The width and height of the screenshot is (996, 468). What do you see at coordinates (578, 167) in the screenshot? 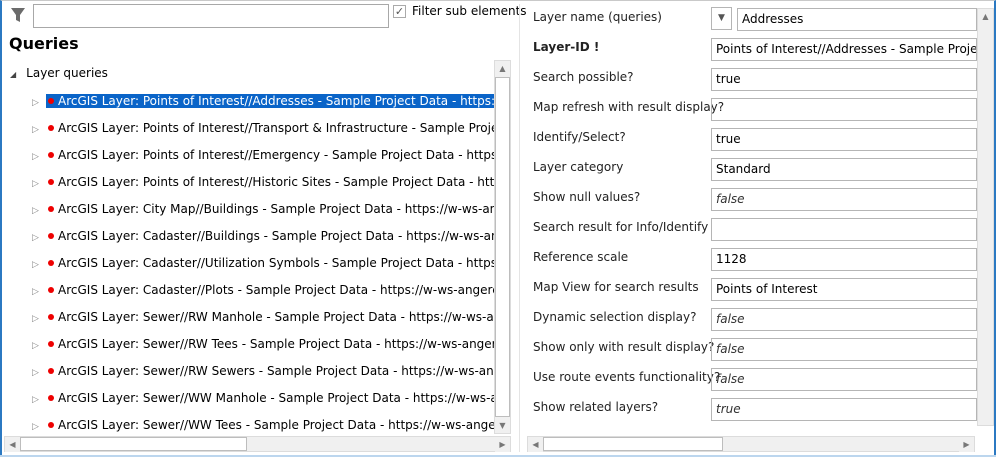
I see `property-label: Layer category` at bounding box center [578, 167].